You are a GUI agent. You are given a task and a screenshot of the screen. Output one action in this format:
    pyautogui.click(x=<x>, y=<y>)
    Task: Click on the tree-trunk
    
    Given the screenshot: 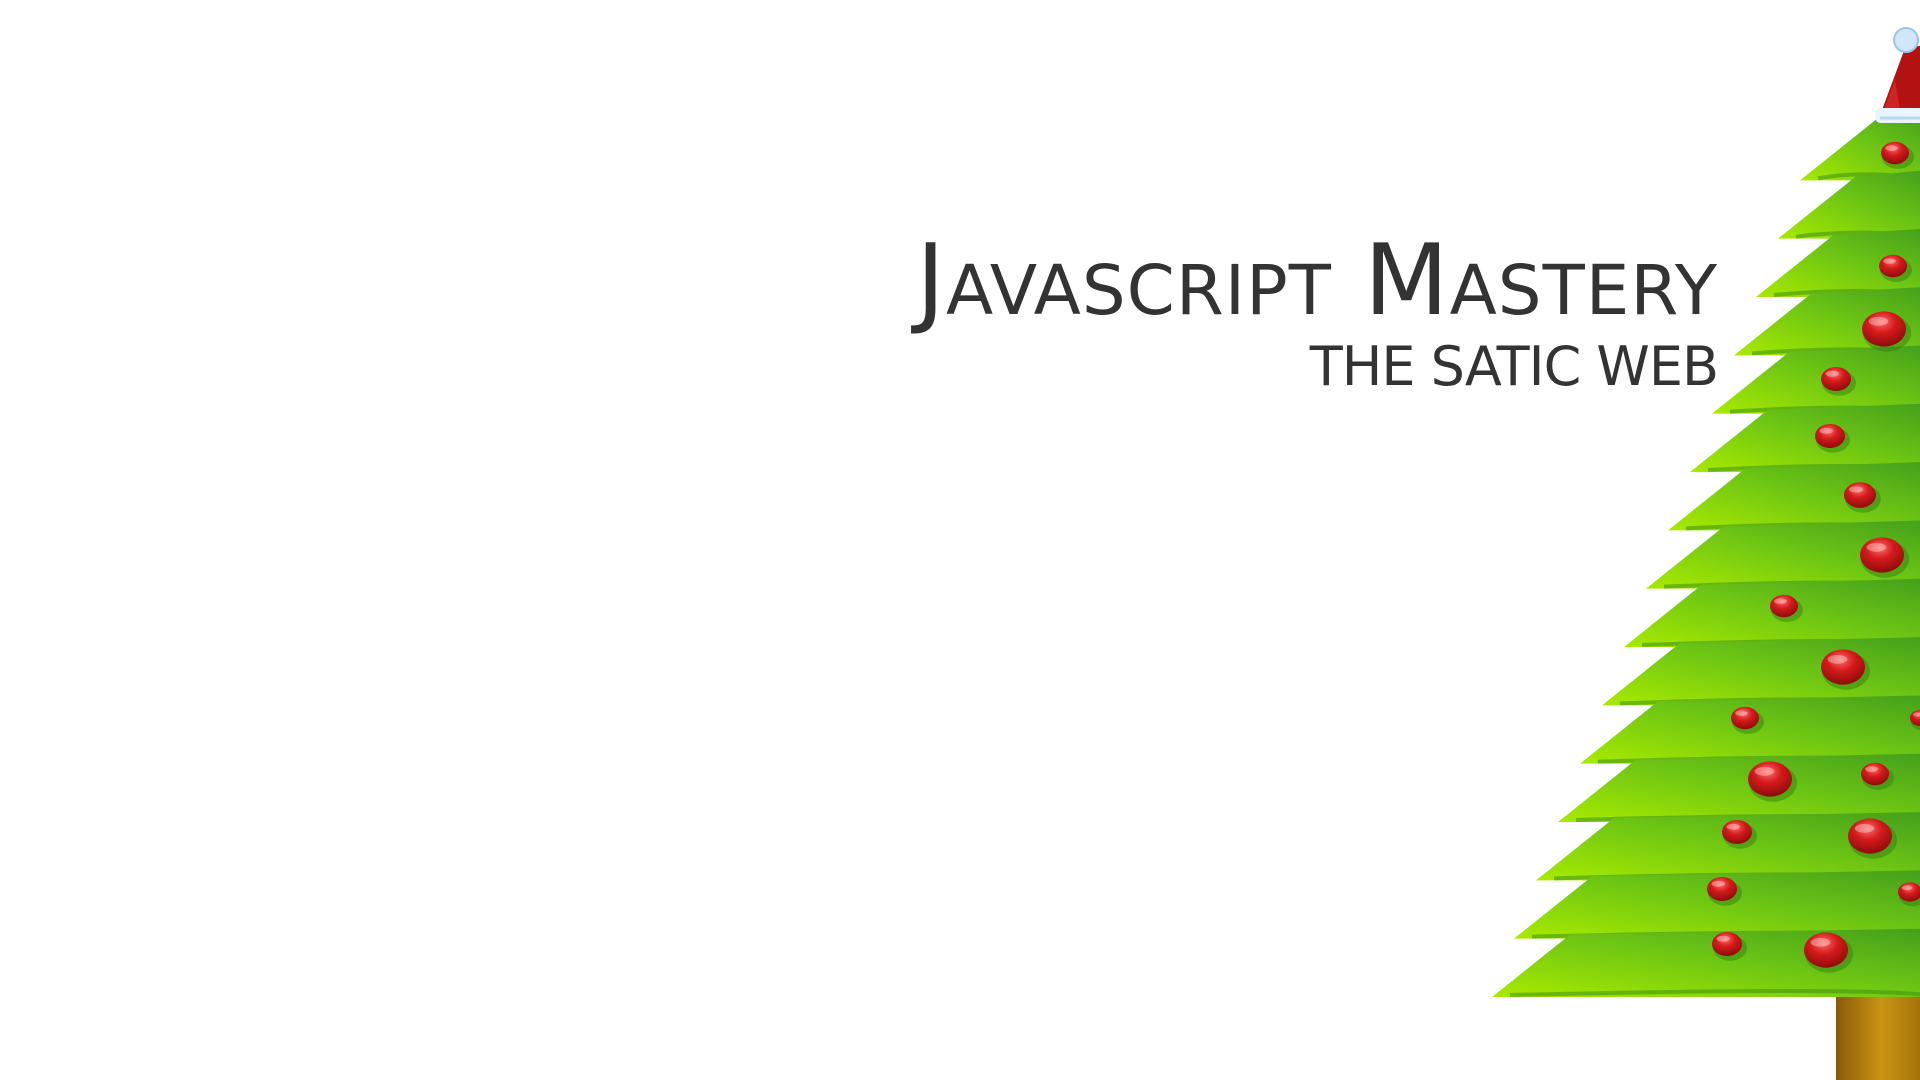 What is the action you would take?
    pyautogui.click(x=1878, y=1035)
    